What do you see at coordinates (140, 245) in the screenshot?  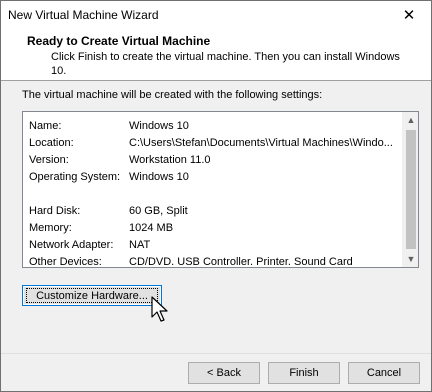 I see `setting-value: NAT` at bounding box center [140, 245].